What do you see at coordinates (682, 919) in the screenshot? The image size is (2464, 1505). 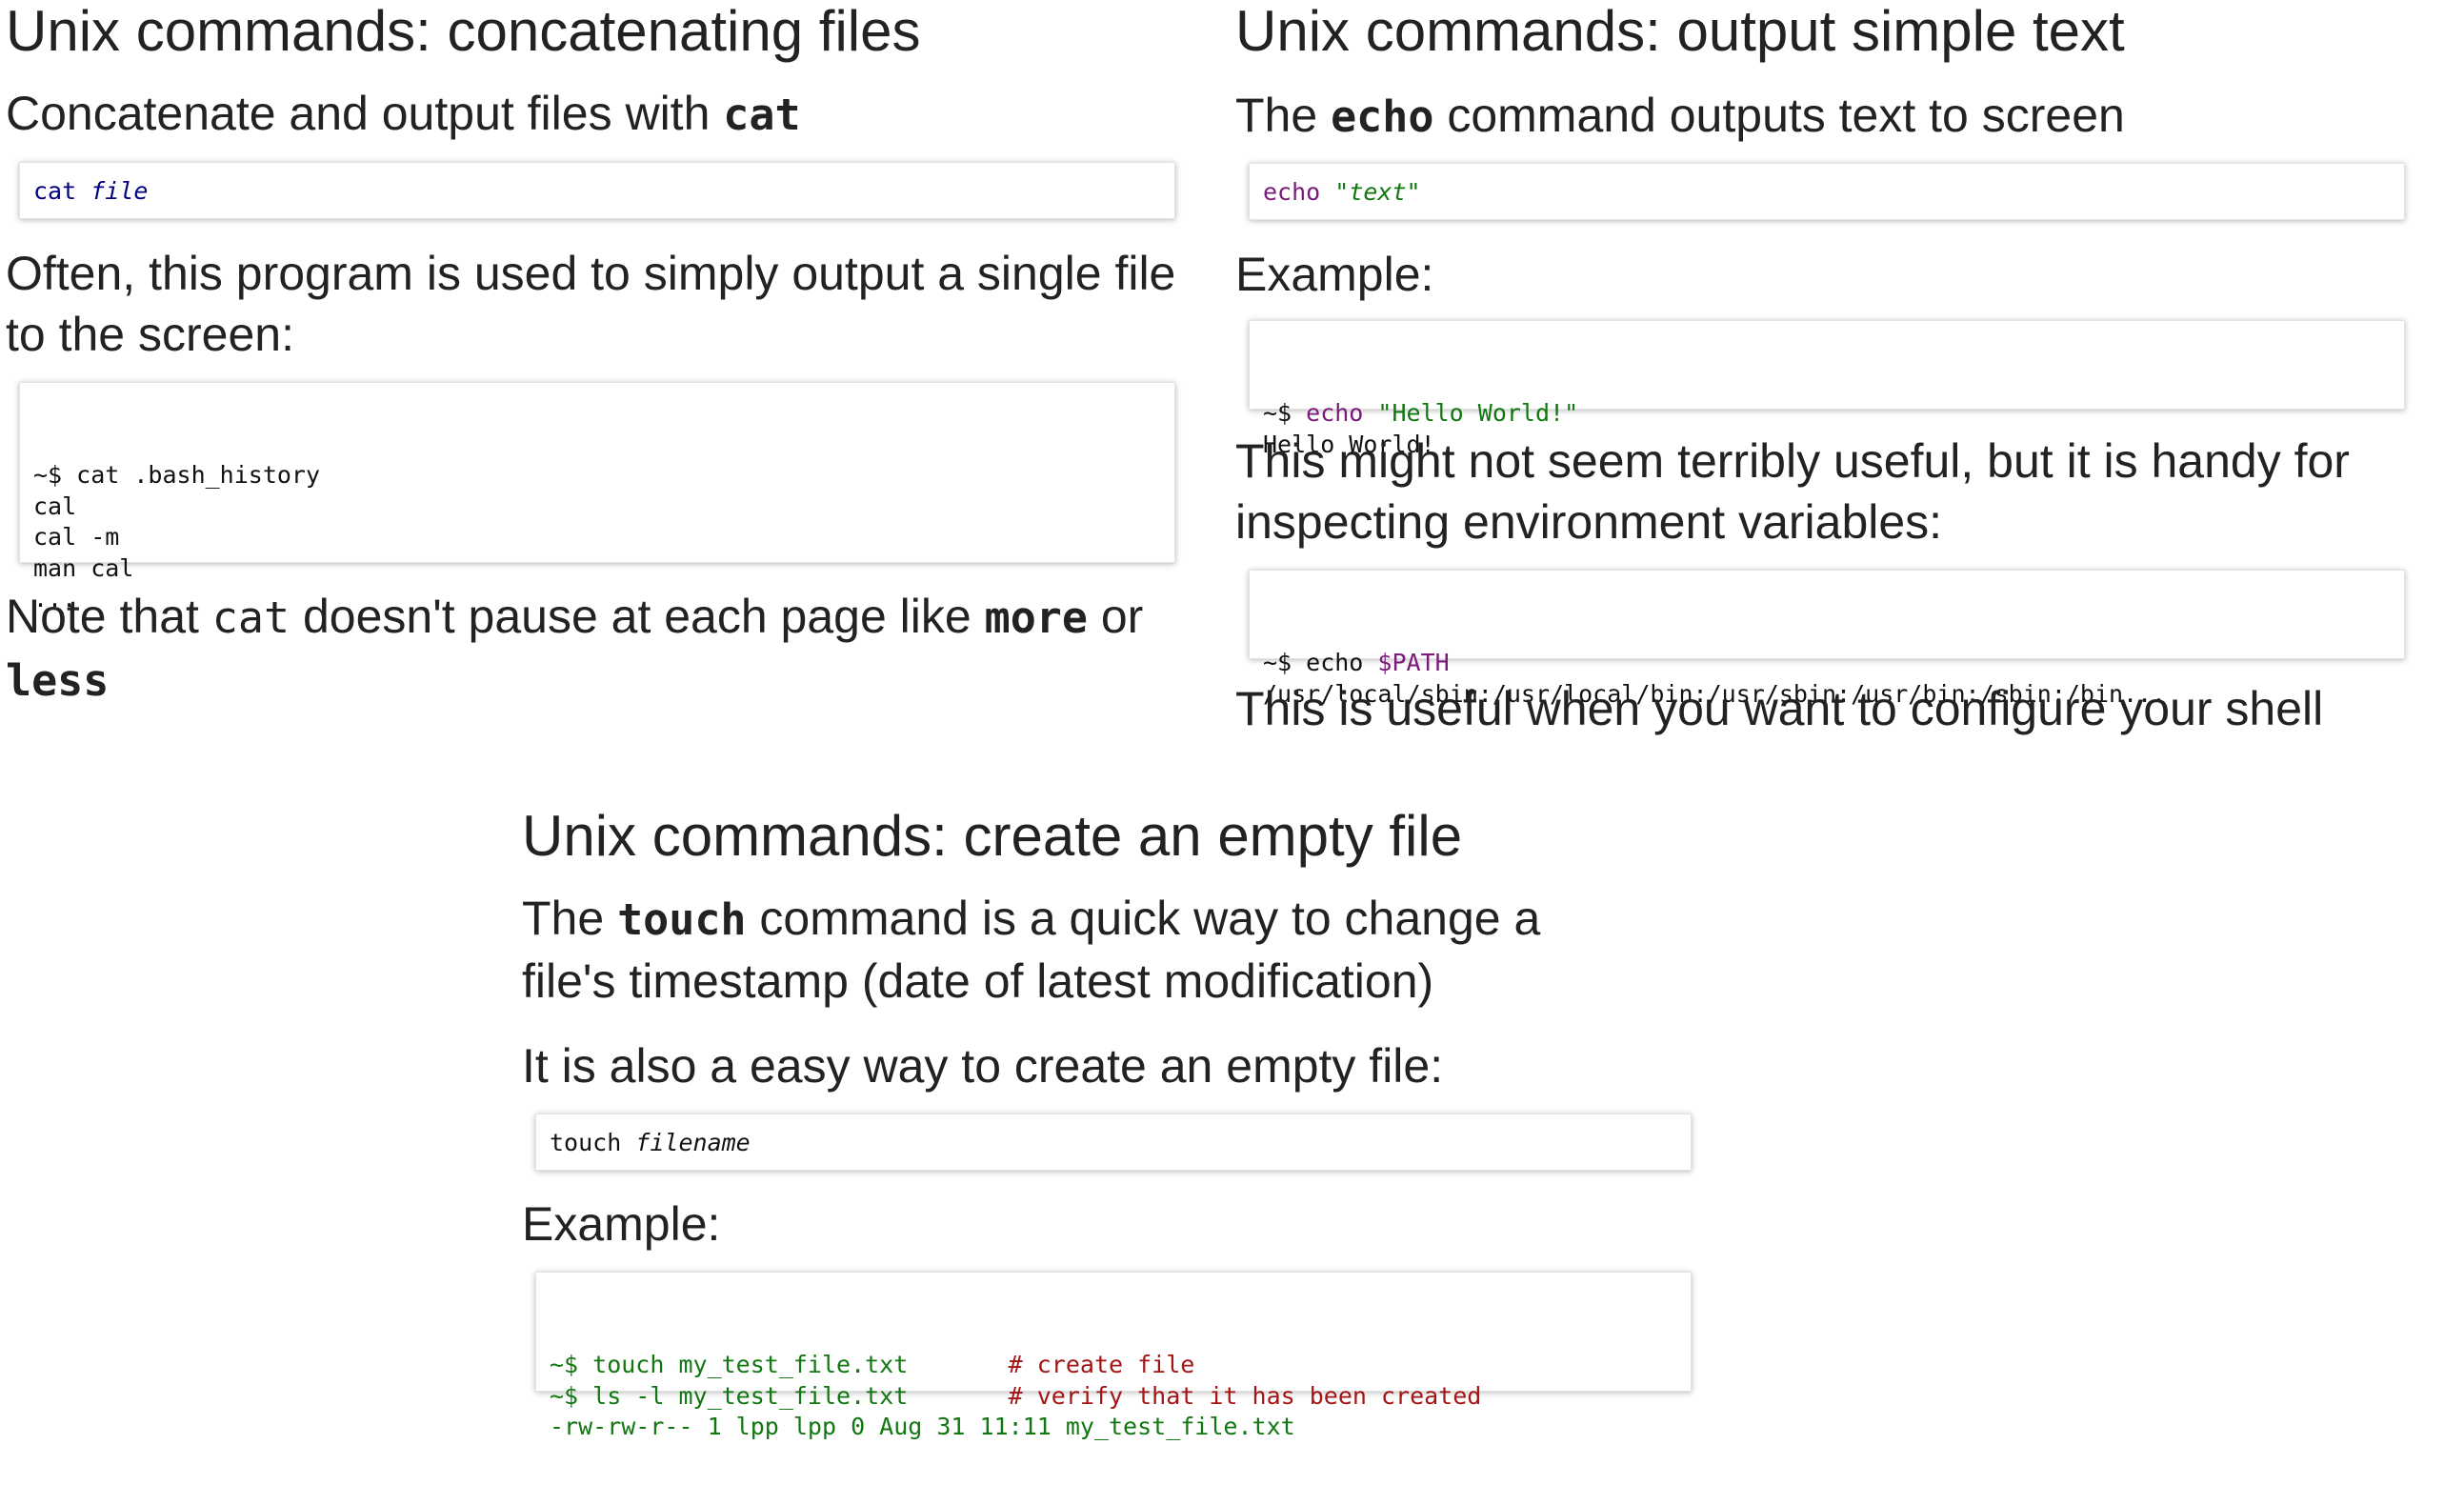 I see `inline-code: touch` at bounding box center [682, 919].